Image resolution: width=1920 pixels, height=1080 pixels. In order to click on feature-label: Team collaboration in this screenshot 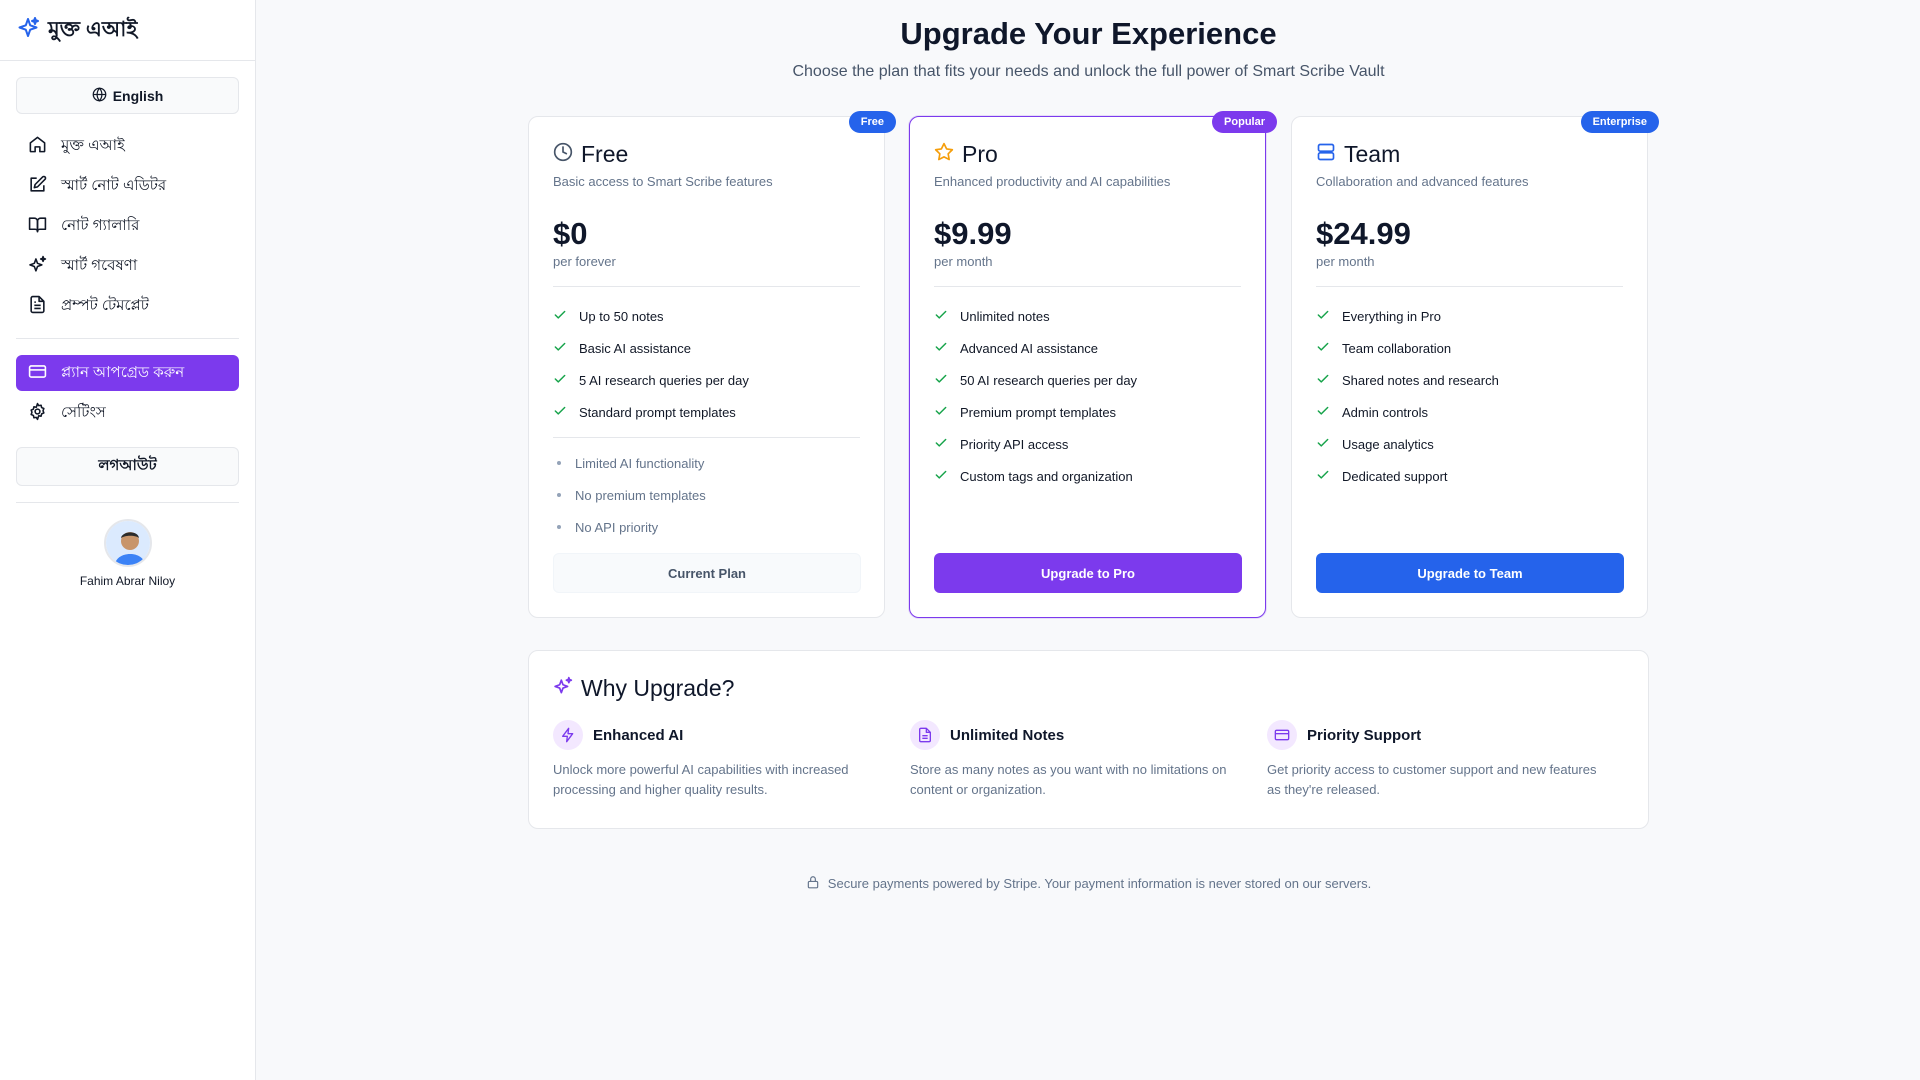, I will do `click(1397, 348)`.